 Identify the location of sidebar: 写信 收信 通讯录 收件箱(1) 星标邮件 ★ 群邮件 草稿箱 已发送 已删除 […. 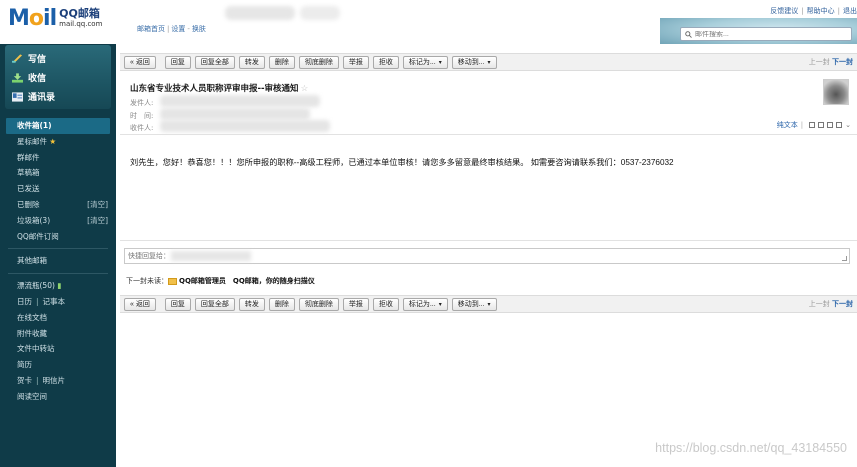
(58, 255).